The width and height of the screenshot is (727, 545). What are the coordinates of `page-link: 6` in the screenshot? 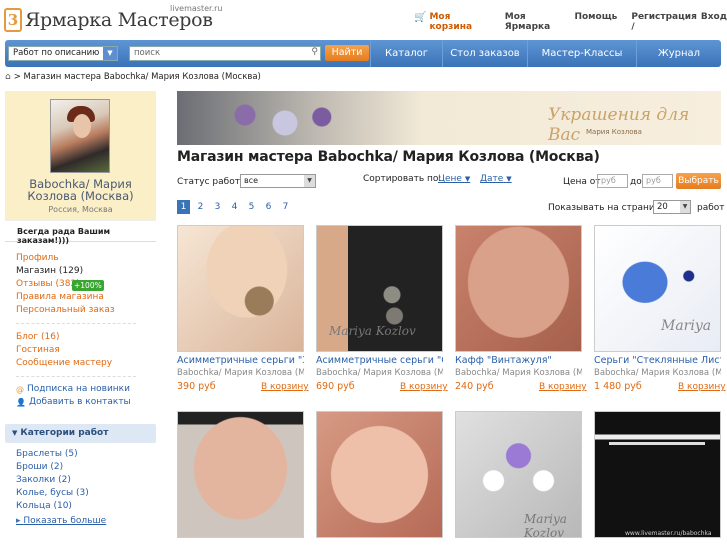 It's located at (268, 207).